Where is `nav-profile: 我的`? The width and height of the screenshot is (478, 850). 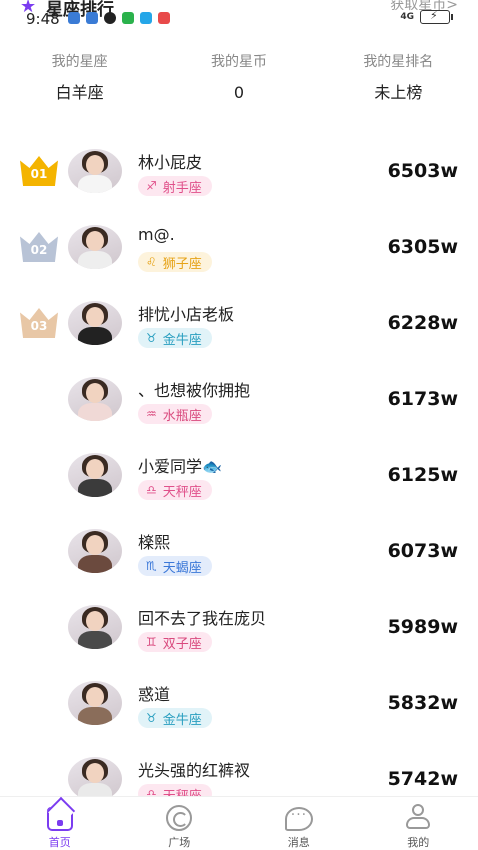
nav-profile: 我的 is located at coordinates (418, 823).